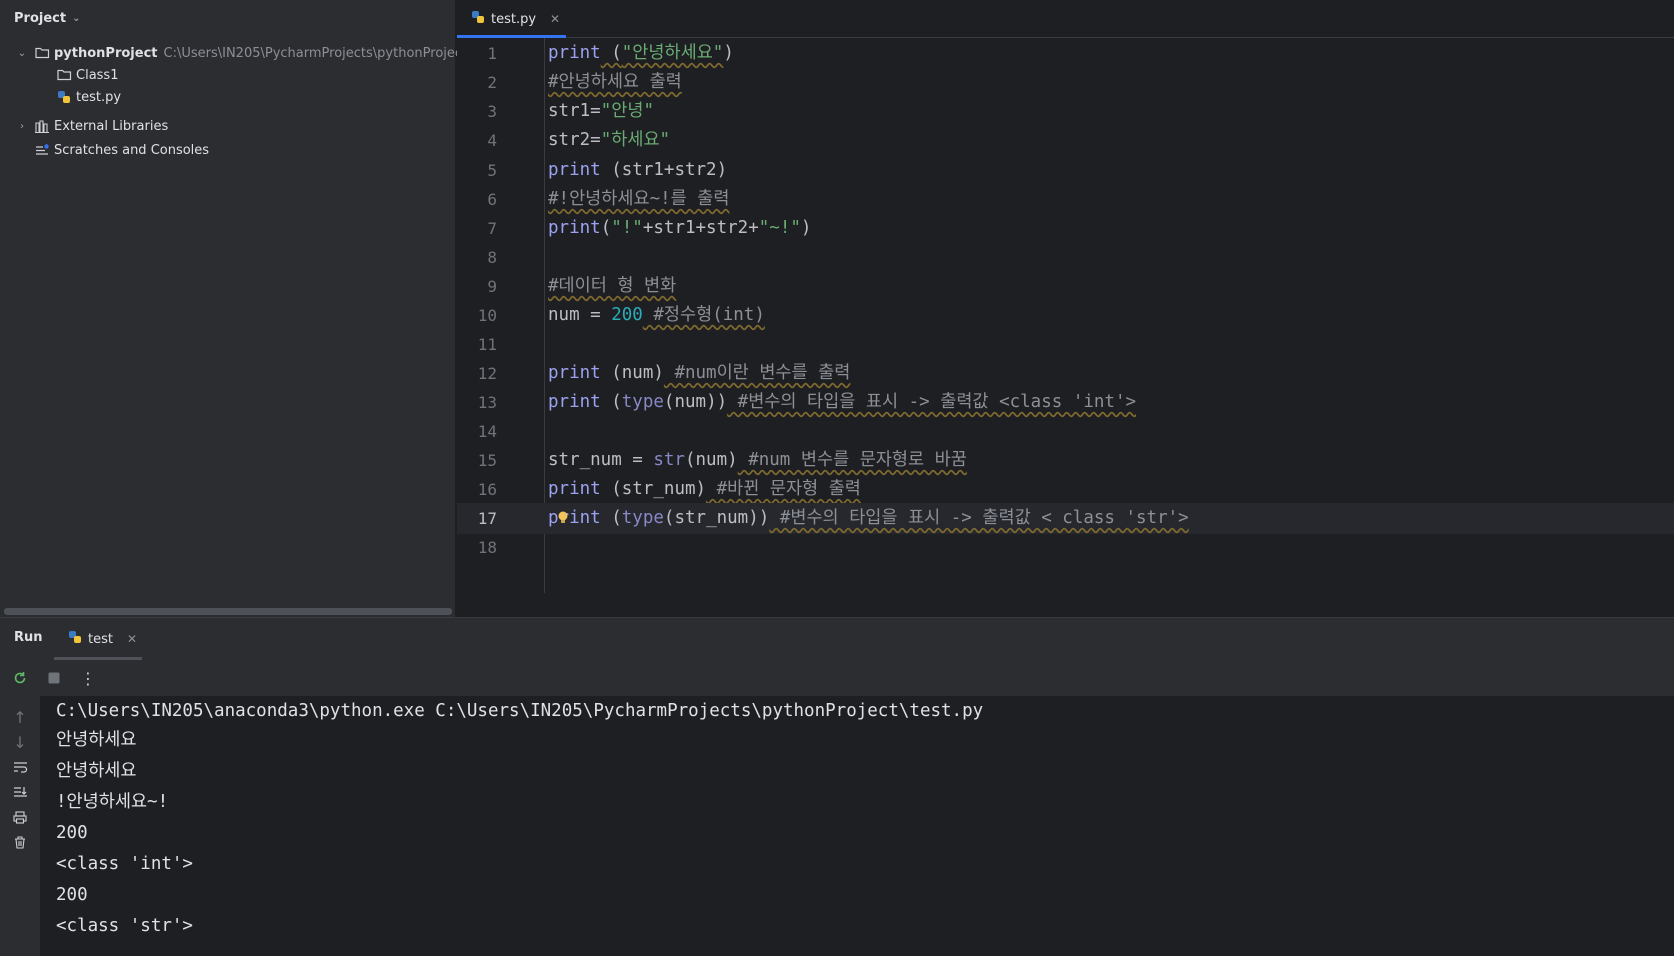 The image size is (1674, 956). What do you see at coordinates (1065, 111) in the screenshot?
I see `code-line: 3 str1="안녕"` at bounding box center [1065, 111].